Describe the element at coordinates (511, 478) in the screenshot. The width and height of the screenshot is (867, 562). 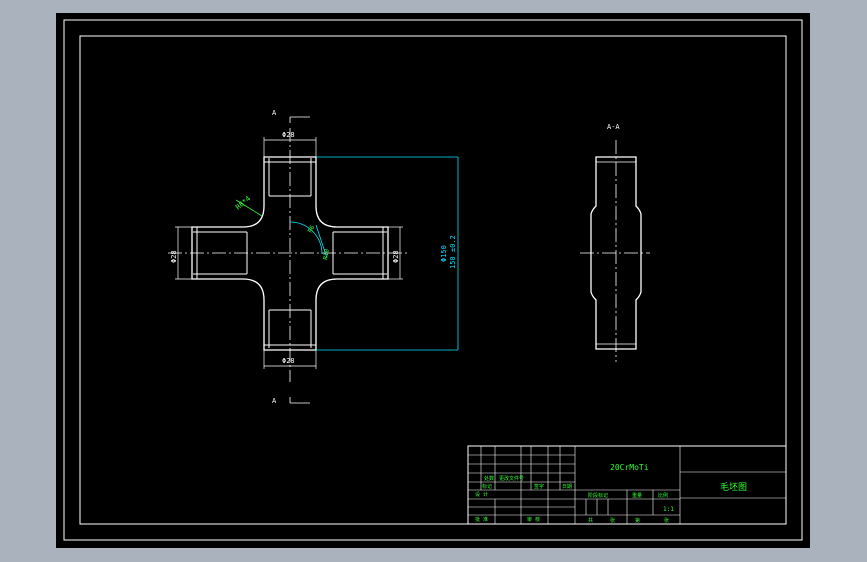
I see `row-label-change-doc: 更改文件号` at that location.